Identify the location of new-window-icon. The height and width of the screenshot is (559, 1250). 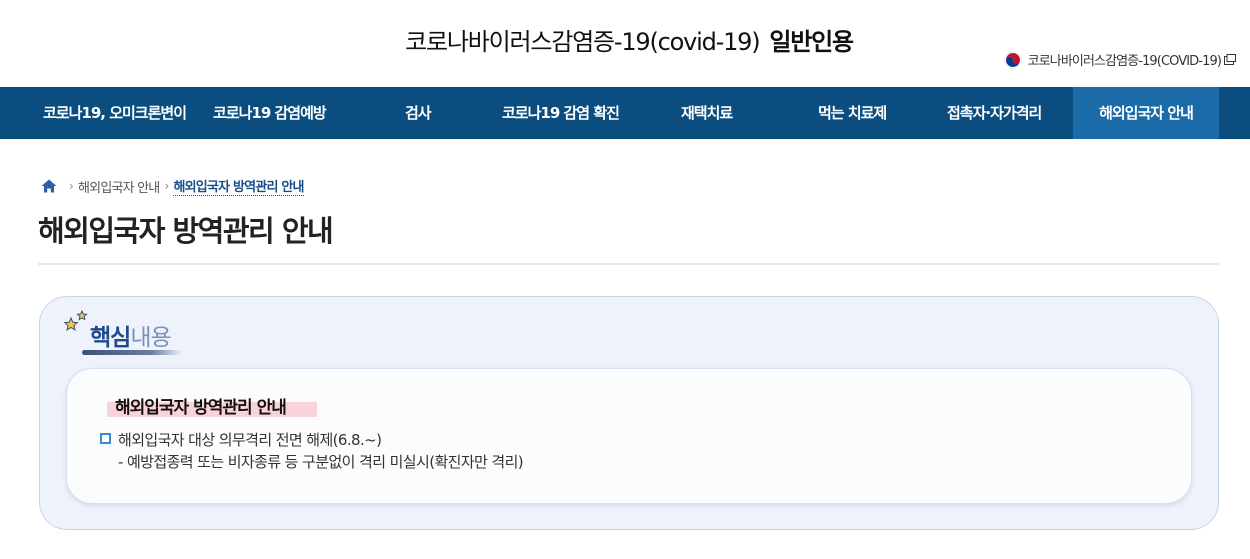
(1230, 59).